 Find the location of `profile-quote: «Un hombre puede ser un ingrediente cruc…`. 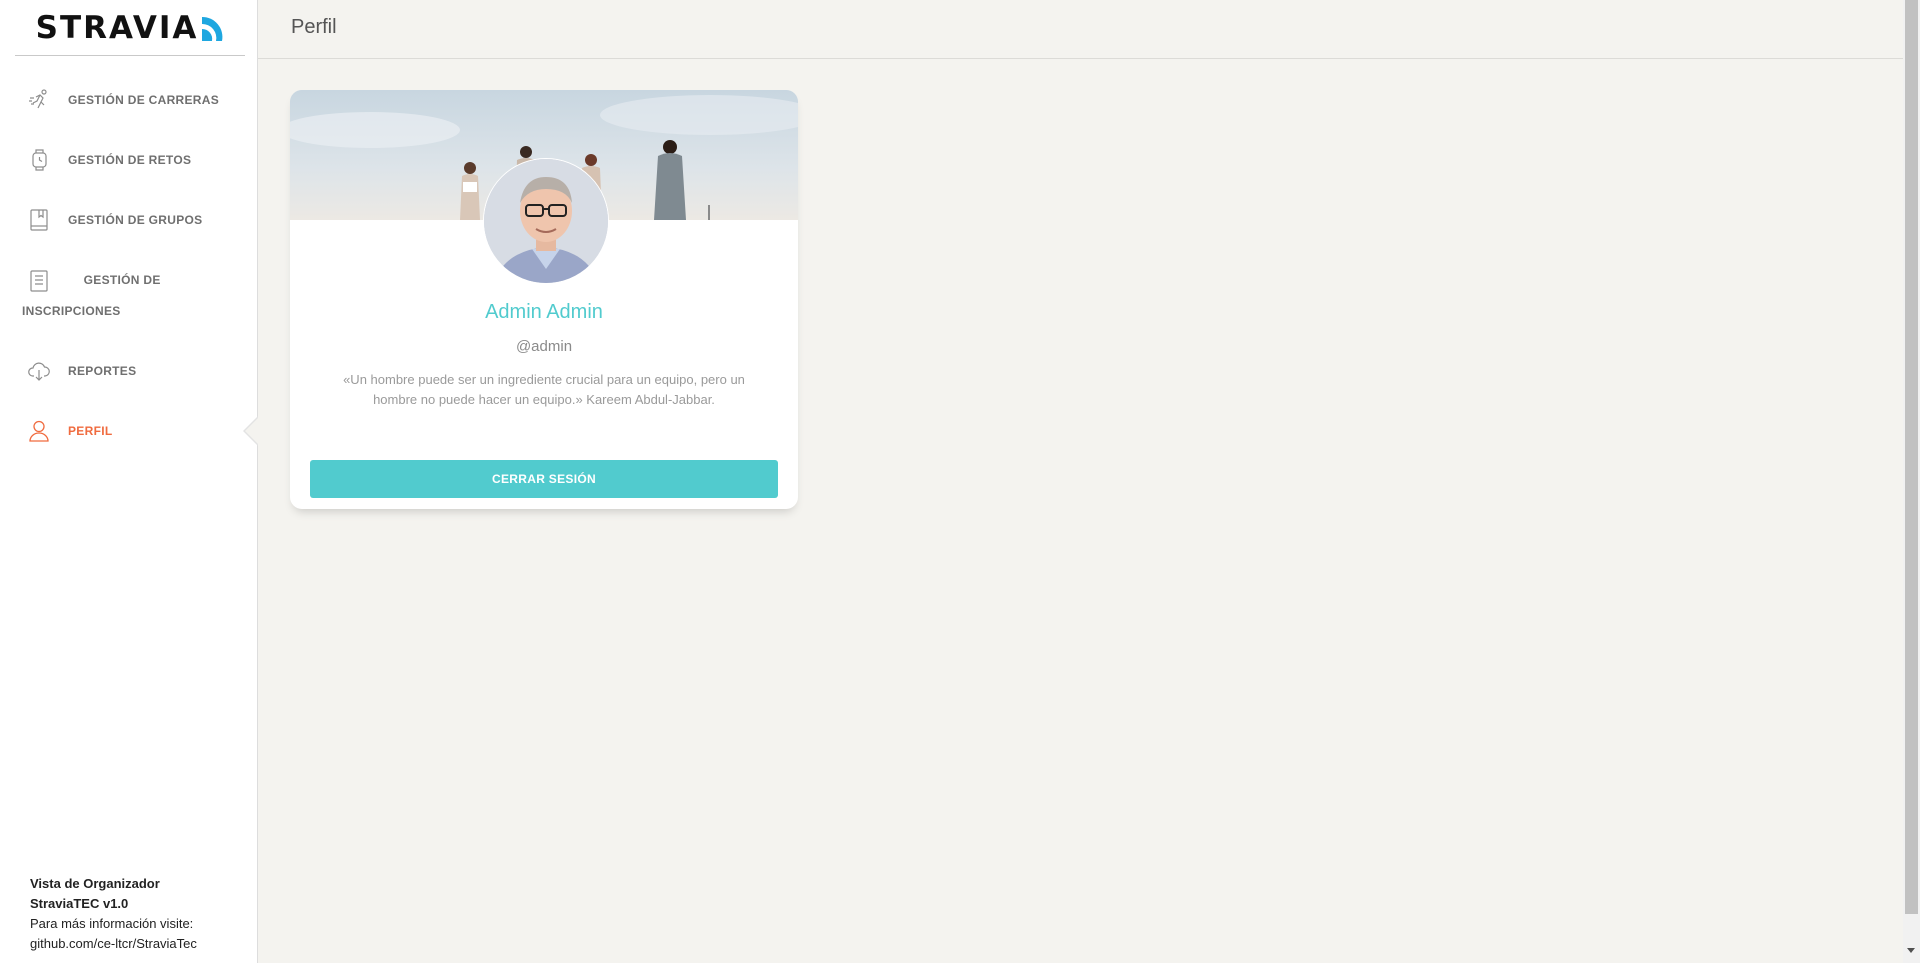

profile-quote: «Un hombre puede ser un ingrediente cruc… is located at coordinates (544, 389).